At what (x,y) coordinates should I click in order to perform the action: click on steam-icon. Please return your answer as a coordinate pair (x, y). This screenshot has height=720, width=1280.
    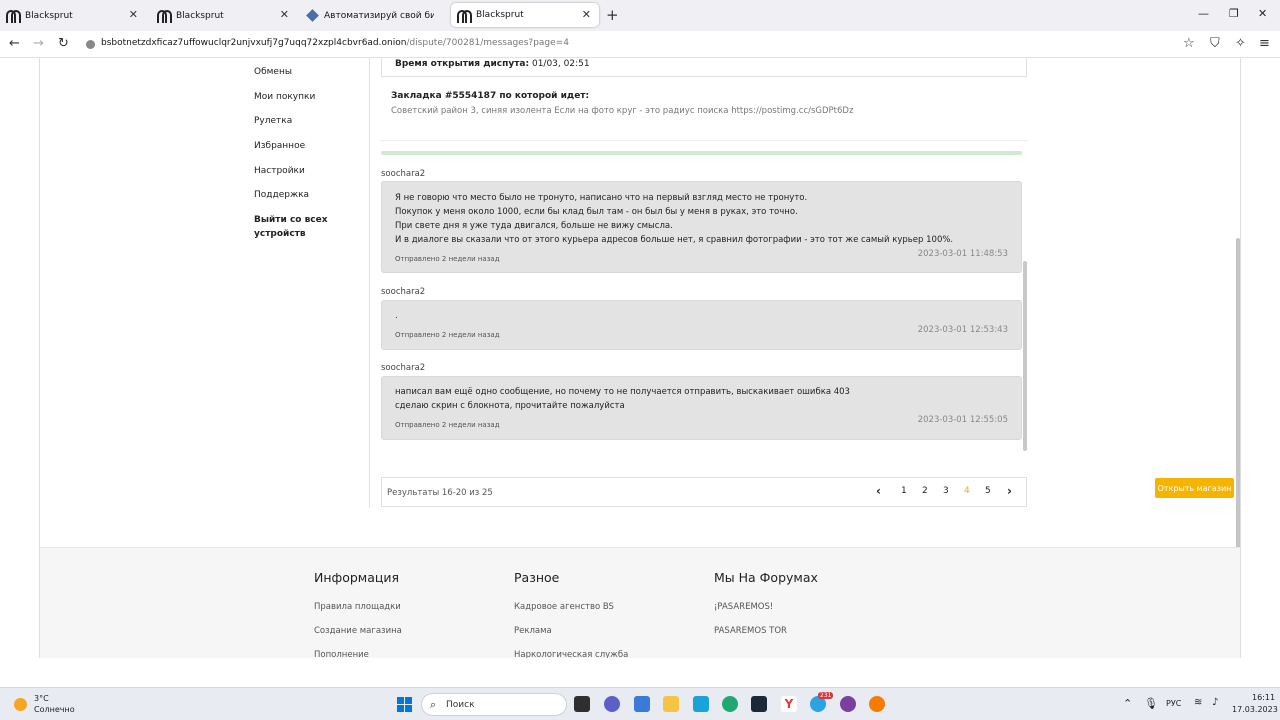
    Looking at the image, I should click on (759, 704).